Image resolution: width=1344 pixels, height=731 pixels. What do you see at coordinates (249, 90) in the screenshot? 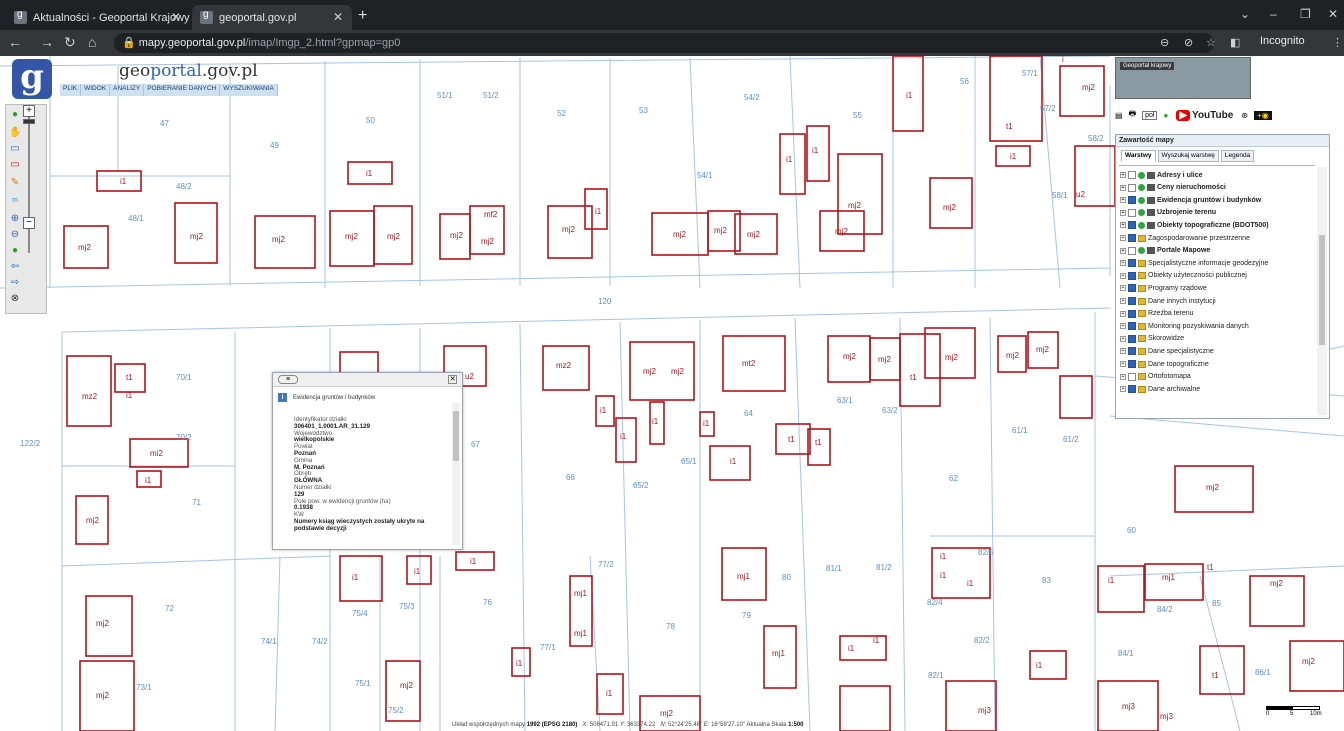
I see `menu-wyszukiwania: WYSZUKIWANIA` at bounding box center [249, 90].